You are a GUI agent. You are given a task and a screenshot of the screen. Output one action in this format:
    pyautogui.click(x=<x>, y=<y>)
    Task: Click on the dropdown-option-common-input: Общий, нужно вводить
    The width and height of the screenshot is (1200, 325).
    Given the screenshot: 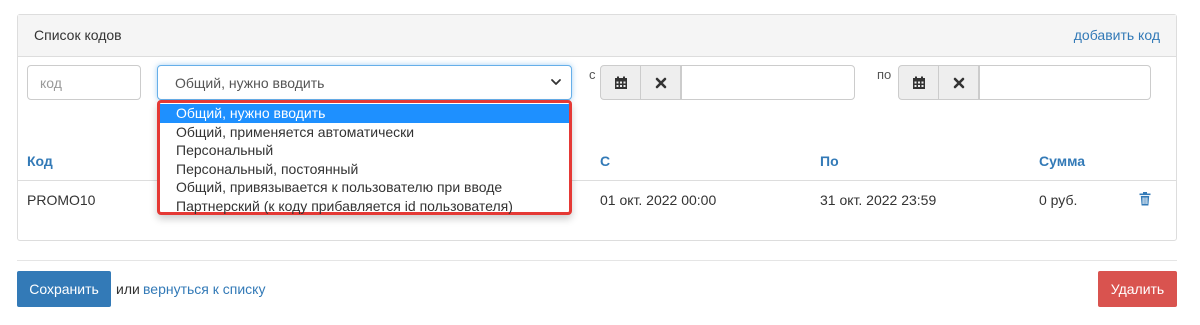 What is the action you would take?
    pyautogui.click(x=364, y=113)
    